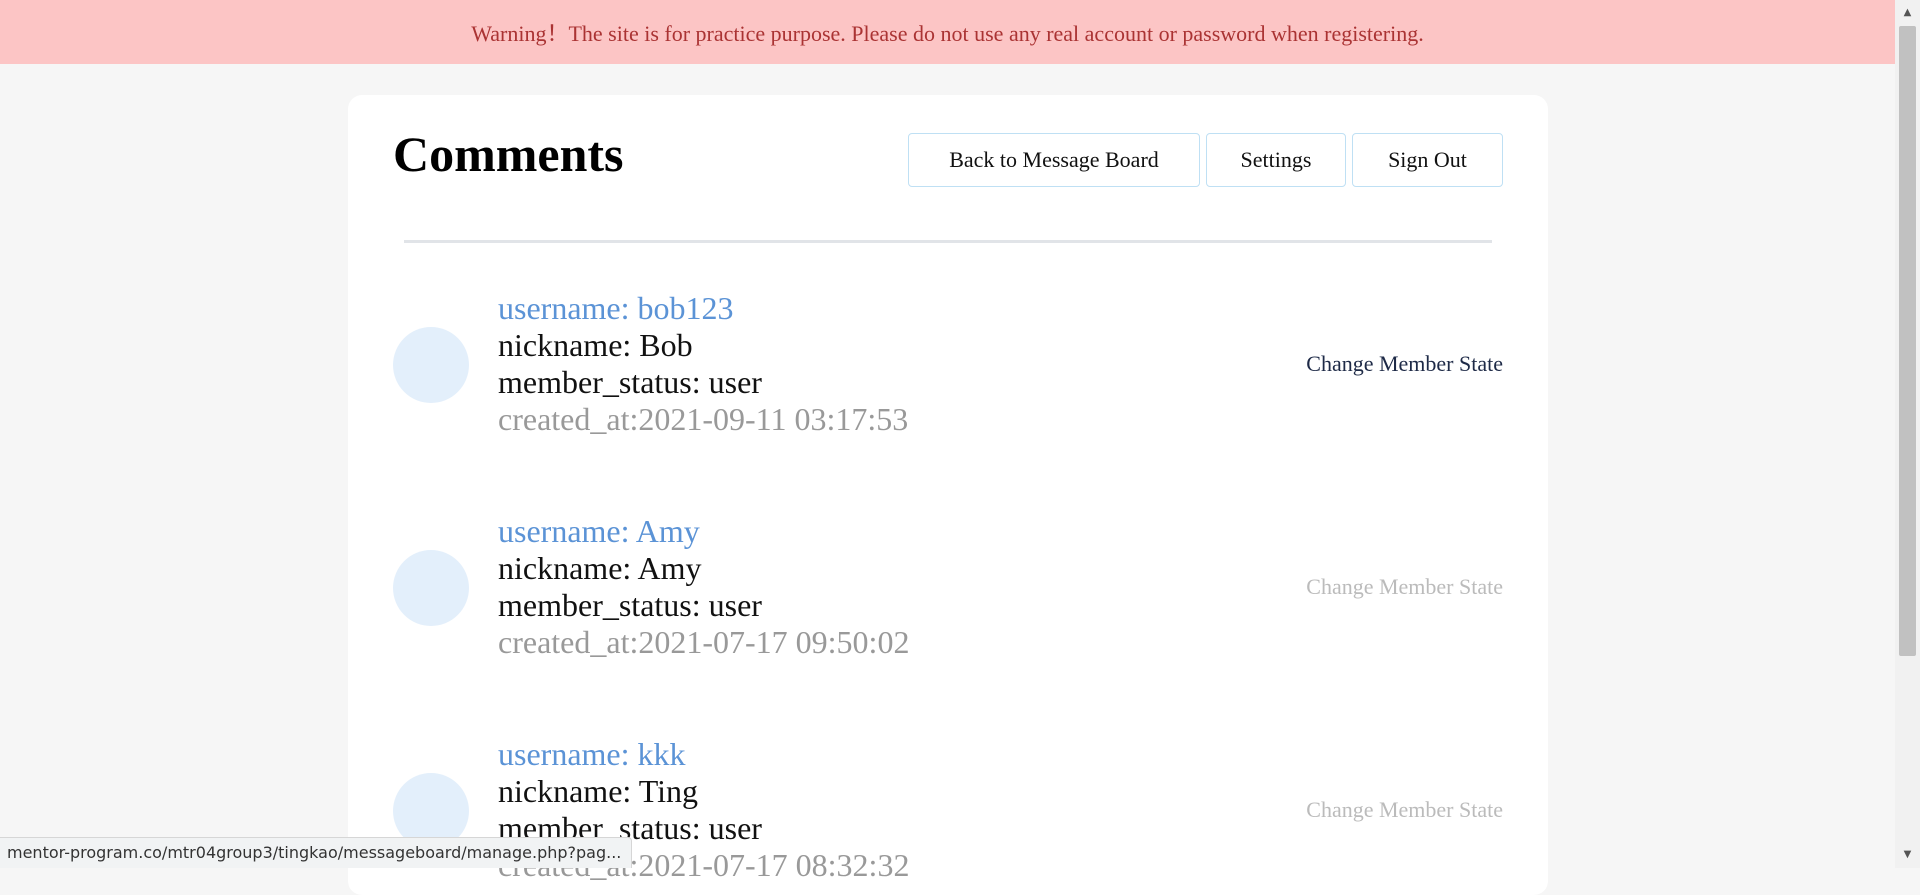  What do you see at coordinates (1427, 160) in the screenshot?
I see `sign-out-button: Sign Out` at bounding box center [1427, 160].